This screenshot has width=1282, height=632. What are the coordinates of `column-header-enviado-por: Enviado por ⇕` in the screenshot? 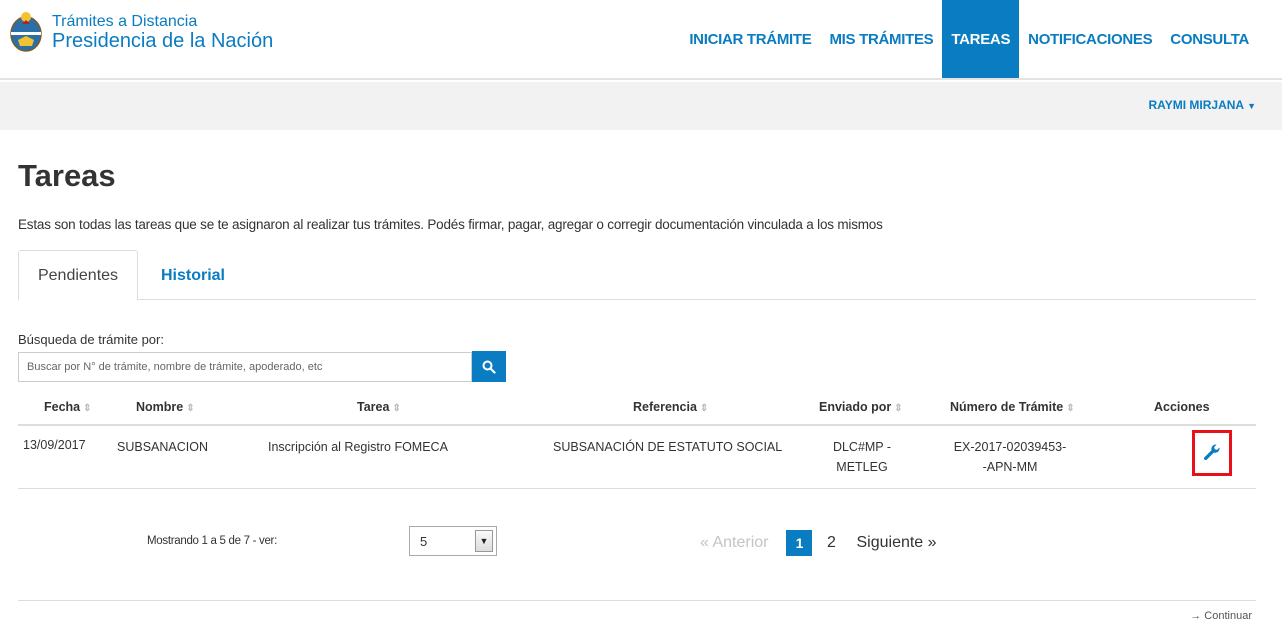 It's located at (861, 407).